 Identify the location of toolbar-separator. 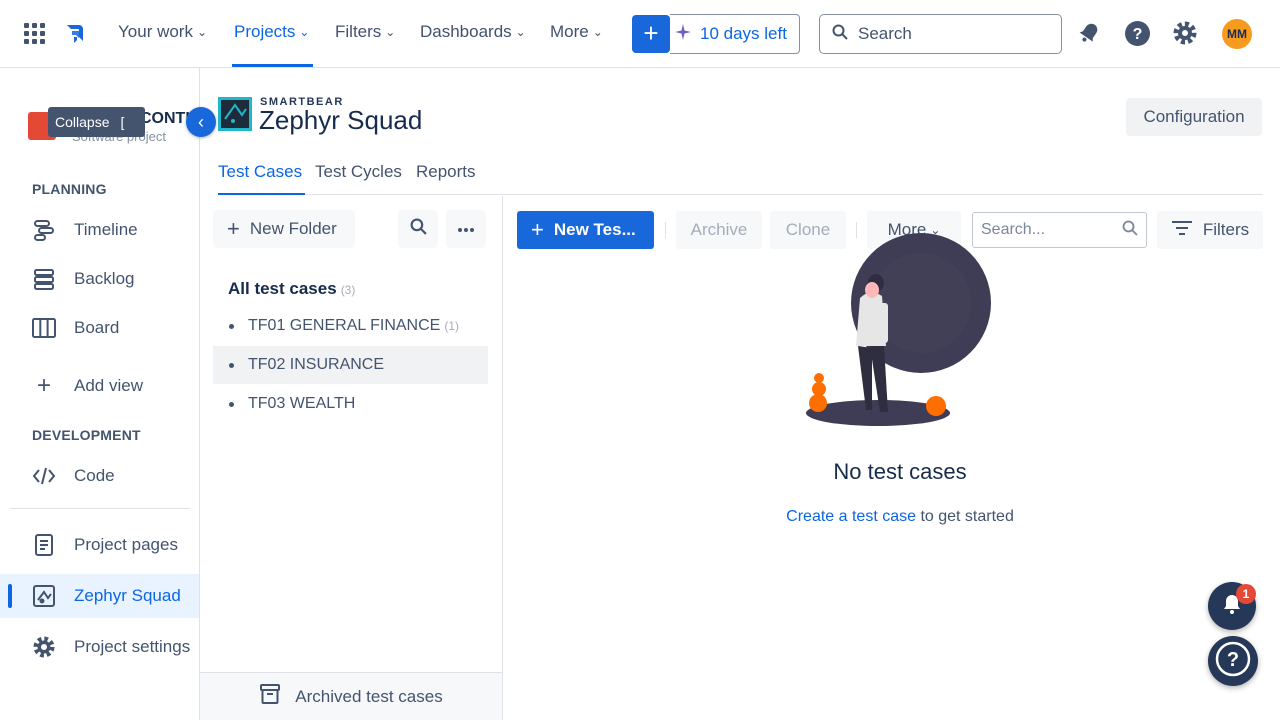
(665, 230).